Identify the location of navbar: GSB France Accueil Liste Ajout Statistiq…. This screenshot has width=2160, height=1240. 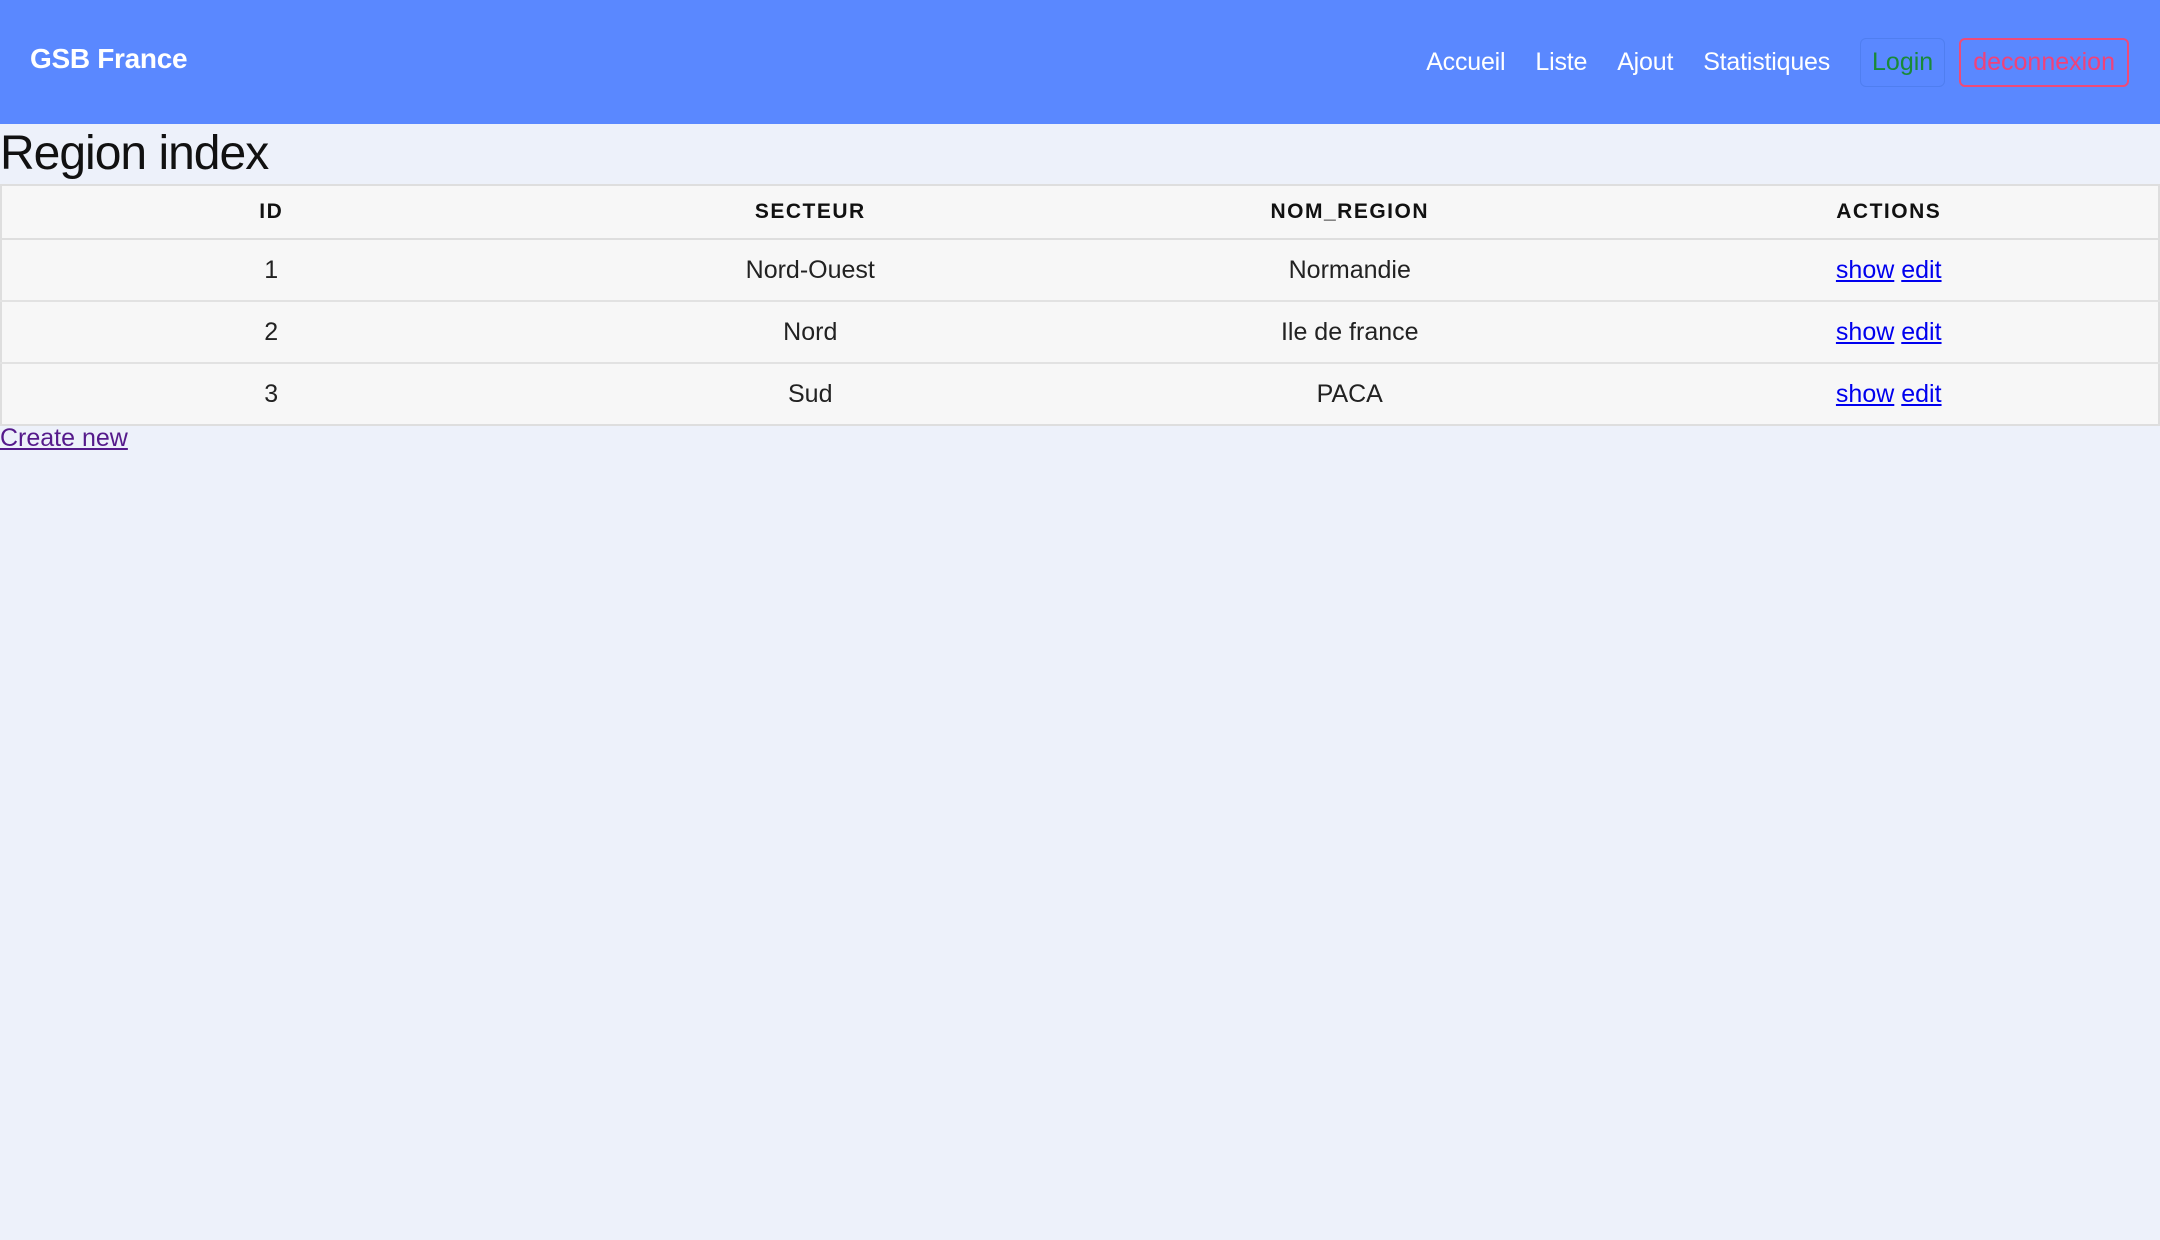
(1080, 62).